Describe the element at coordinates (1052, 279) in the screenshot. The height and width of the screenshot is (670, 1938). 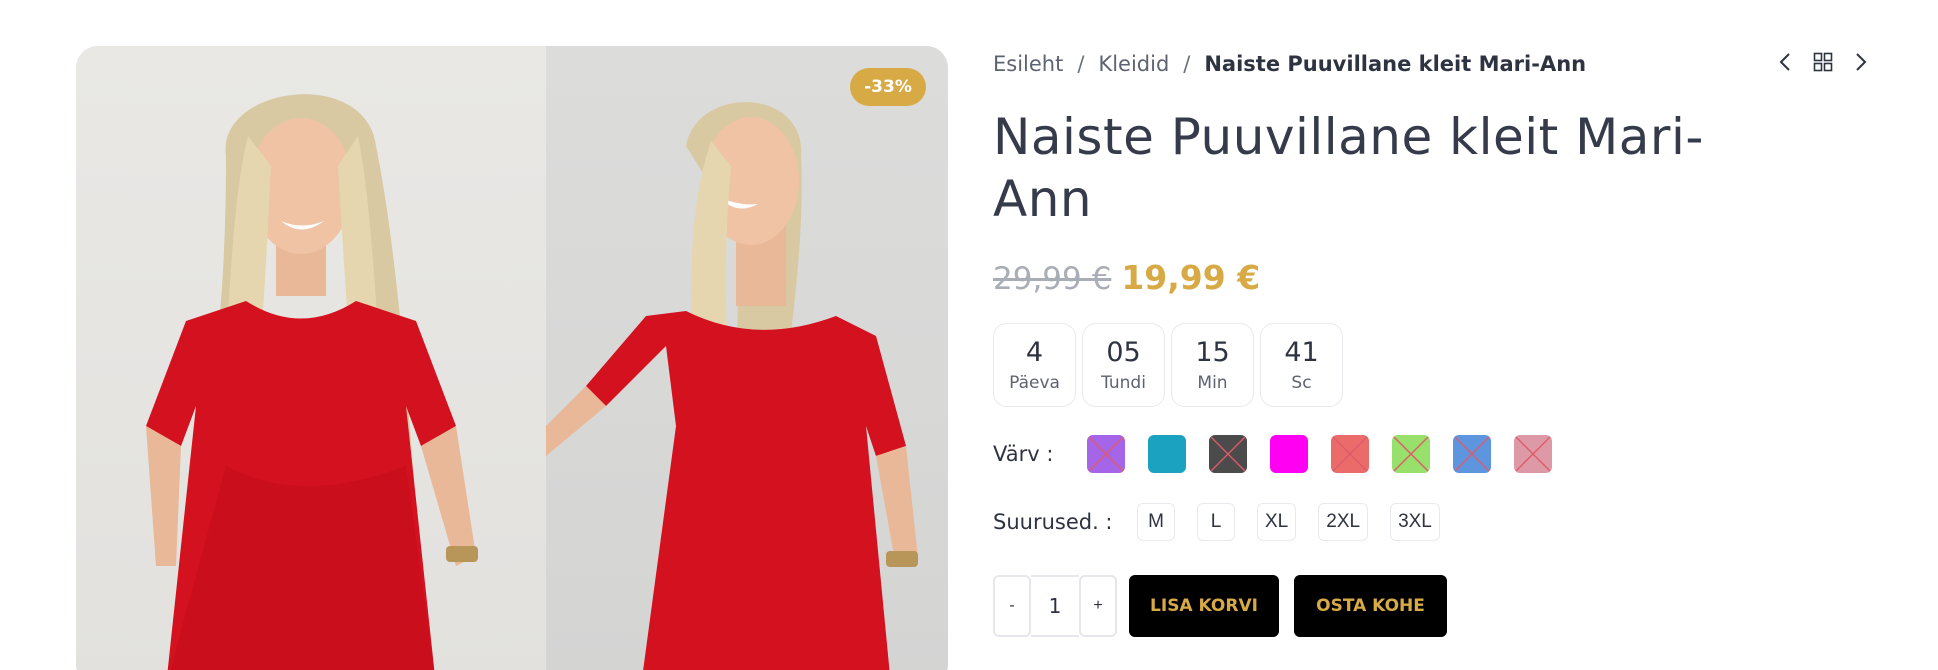
I see `old-price: 29,99 €` at that location.